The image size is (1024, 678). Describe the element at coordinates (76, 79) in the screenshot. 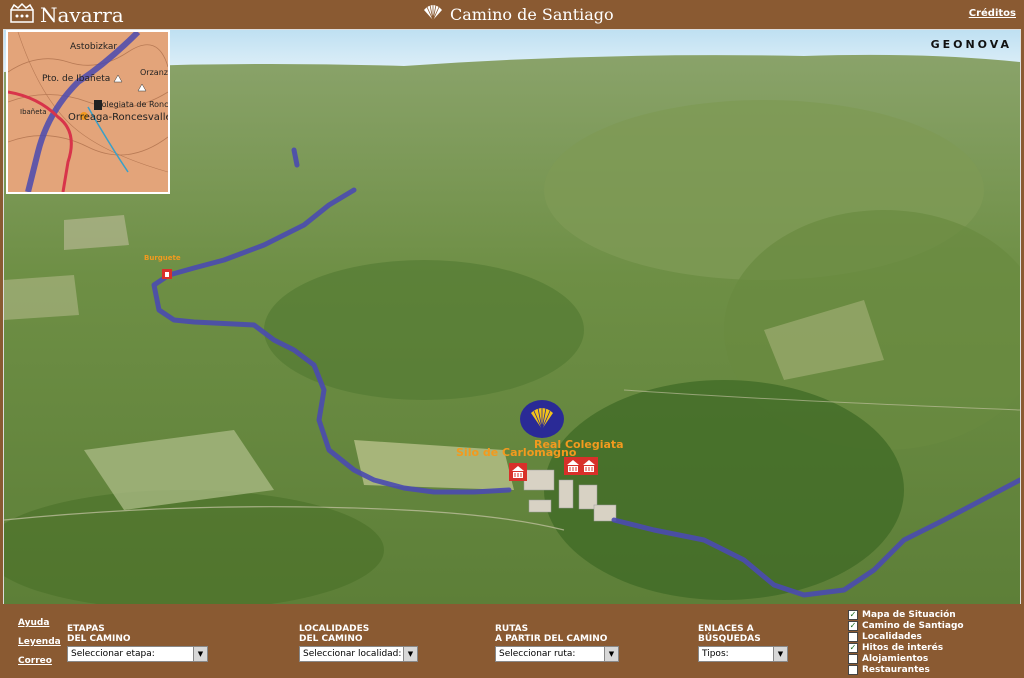

I see `inset-label-ibaneta: Pto. de Ibañeta` at that location.